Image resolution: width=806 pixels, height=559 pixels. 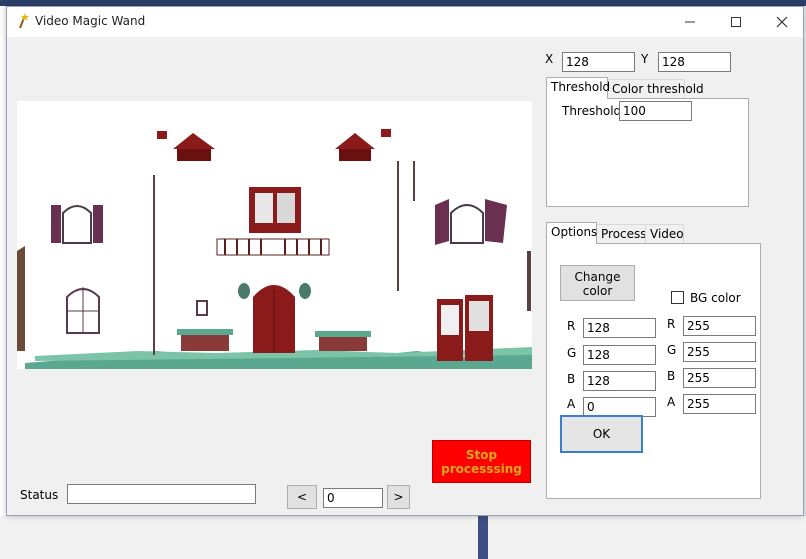 I want to click on desktop-bottom-strip, so click(x=403, y=537).